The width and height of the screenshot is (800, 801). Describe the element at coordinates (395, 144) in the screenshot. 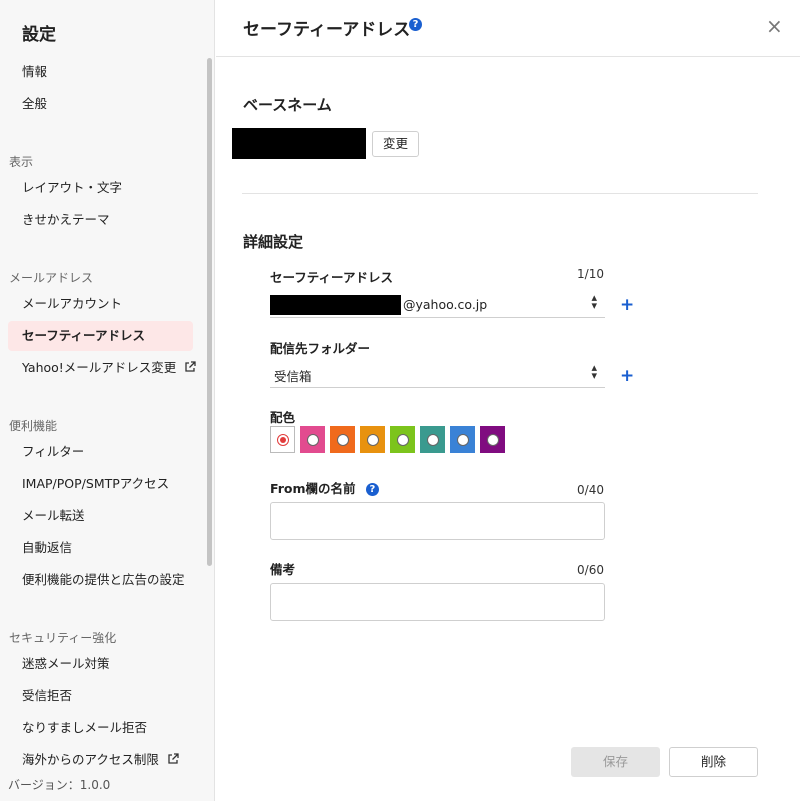

I see `change-base-name-button: 変更` at that location.